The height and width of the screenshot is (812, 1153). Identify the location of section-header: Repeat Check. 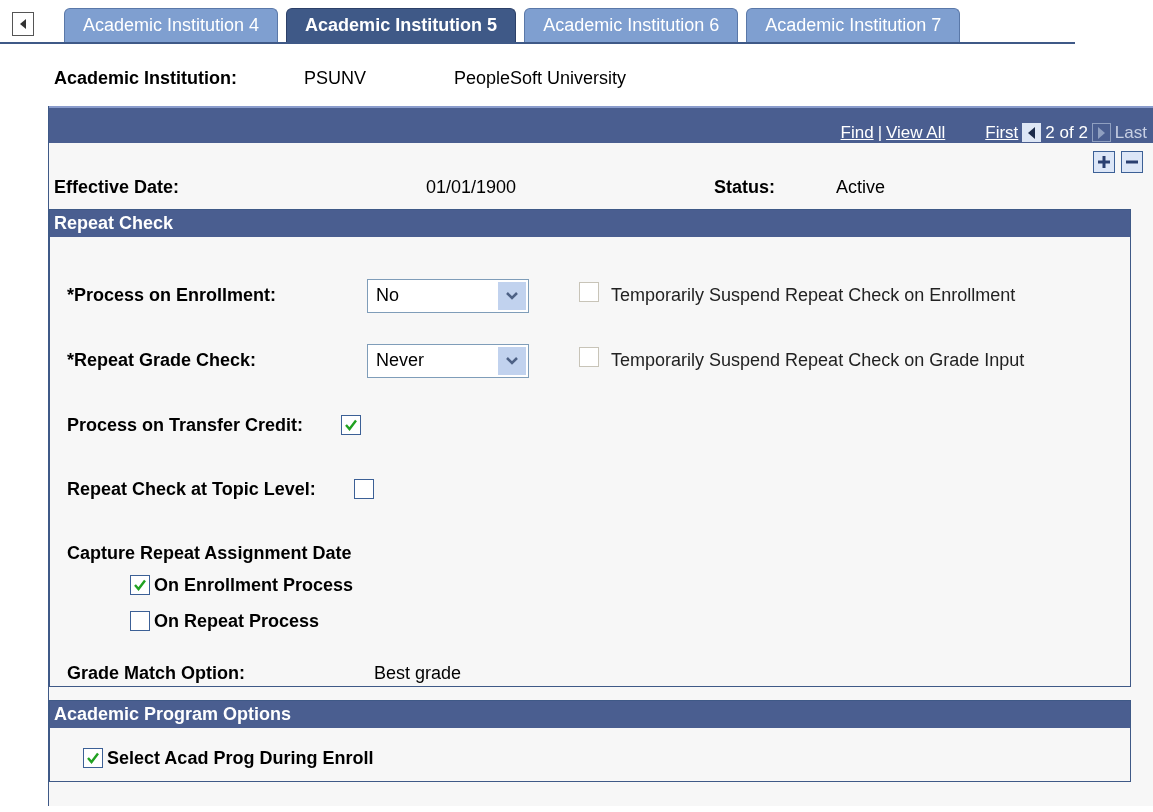
(590, 223).